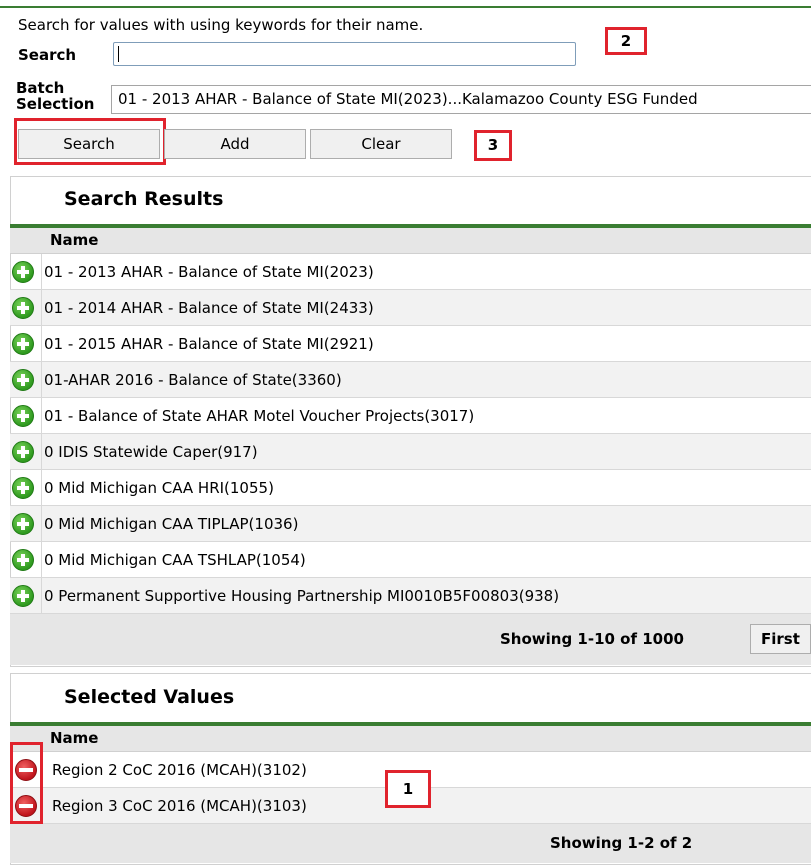  What do you see at coordinates (410, 524) in the screenshot?
I see `result-row: 0 Mid Michigan CAA TIPLAP(1036)` at bounding box center [410, 524].